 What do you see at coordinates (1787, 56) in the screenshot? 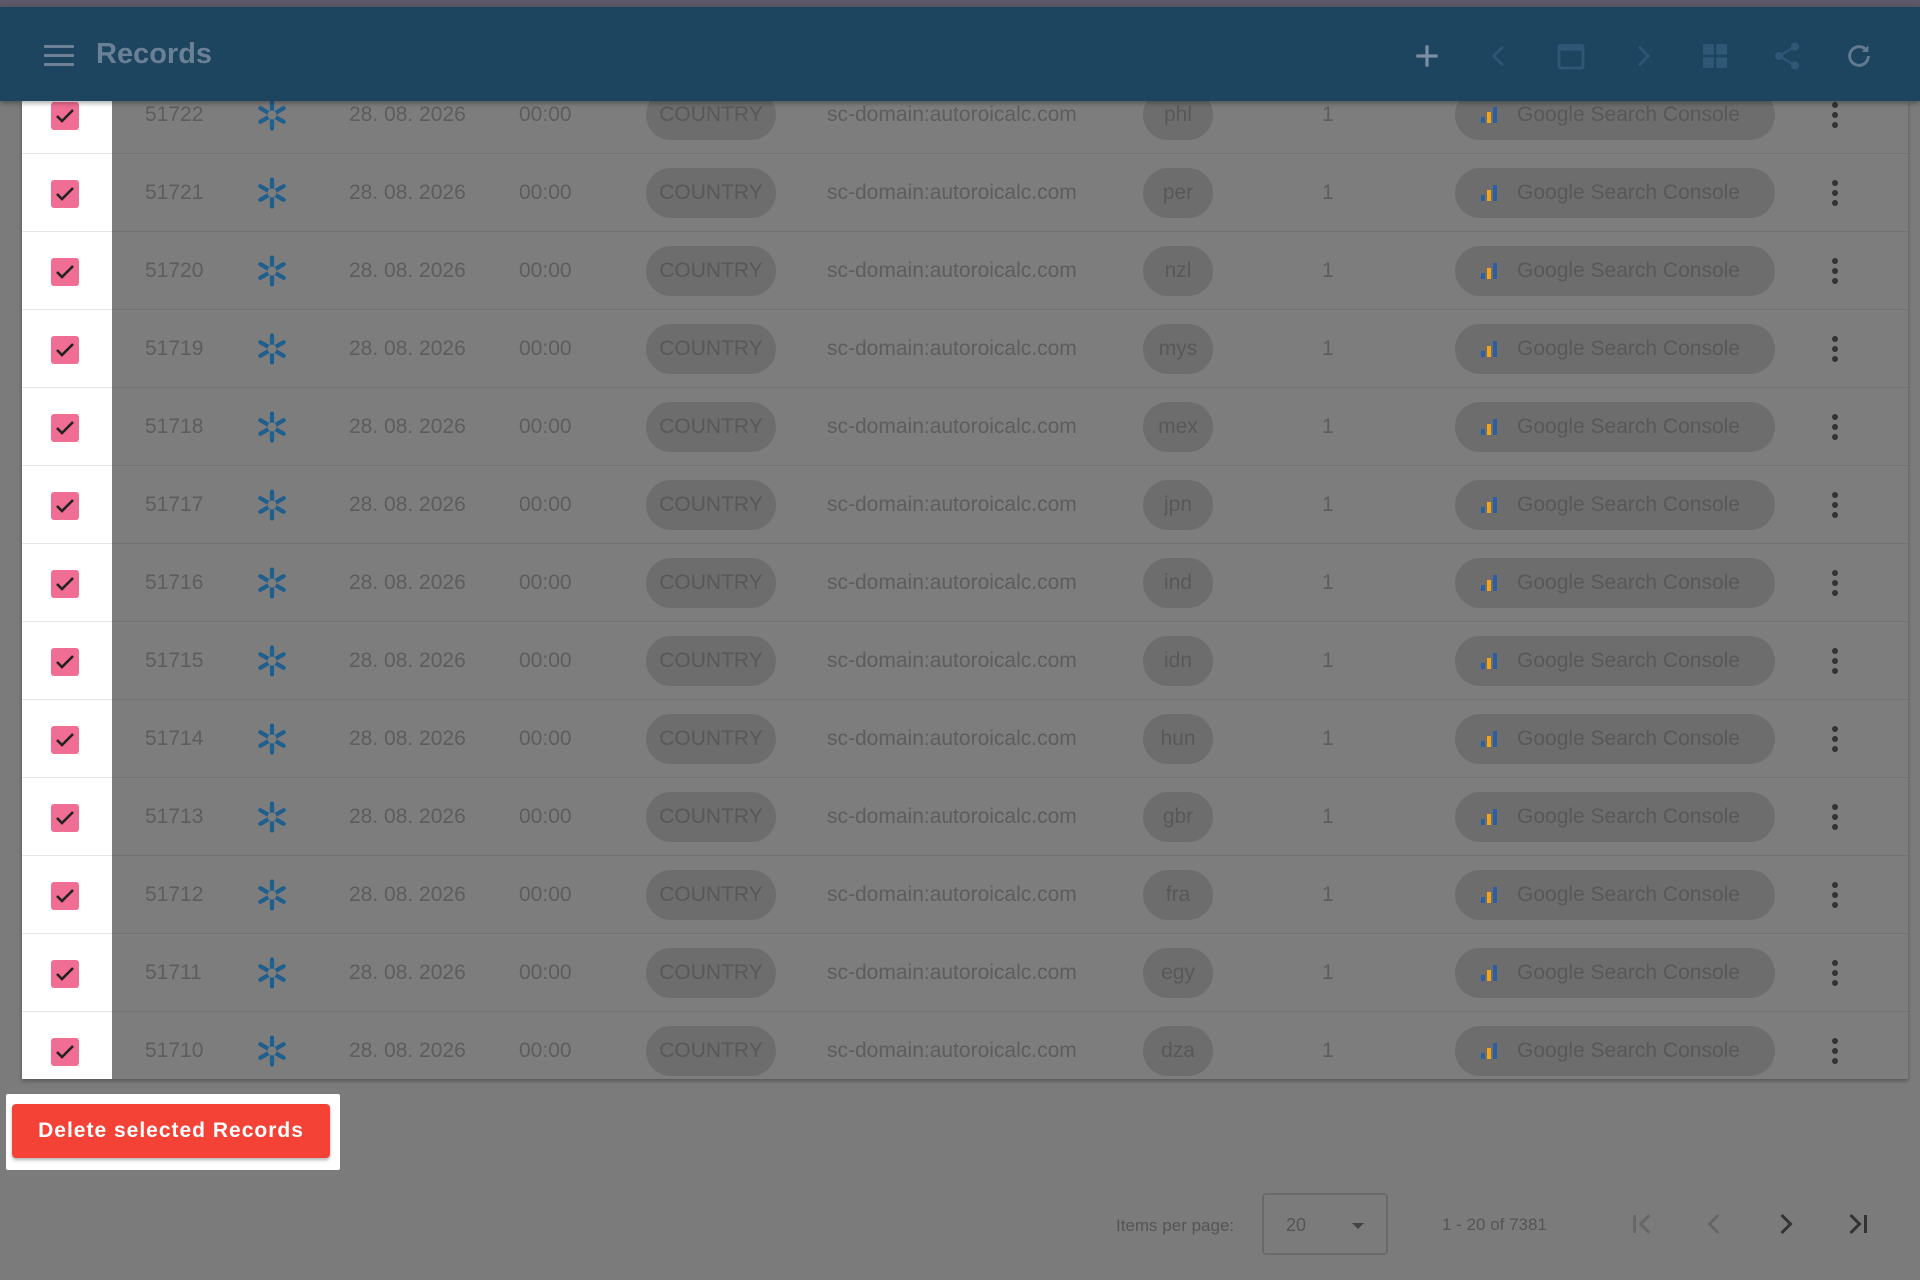
I see `share-icon` at bounding box center [1787, 56].